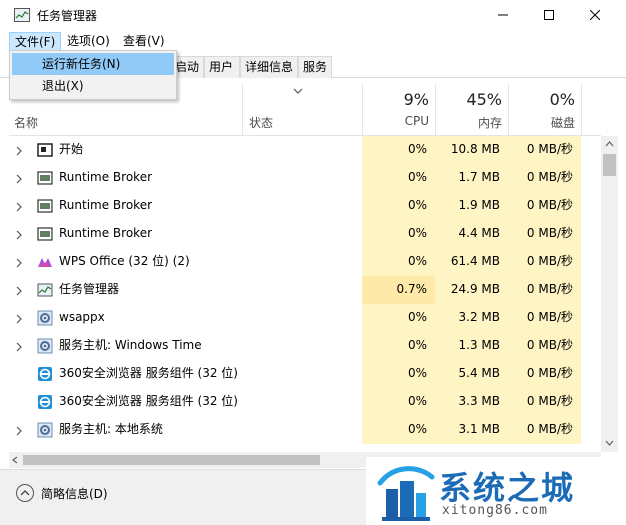 The width and height of the screenshot is (626, 525). Describe the element at coordinates (88, 41) in the screenshot. I see `menu-options: 选项(O)` at that location.